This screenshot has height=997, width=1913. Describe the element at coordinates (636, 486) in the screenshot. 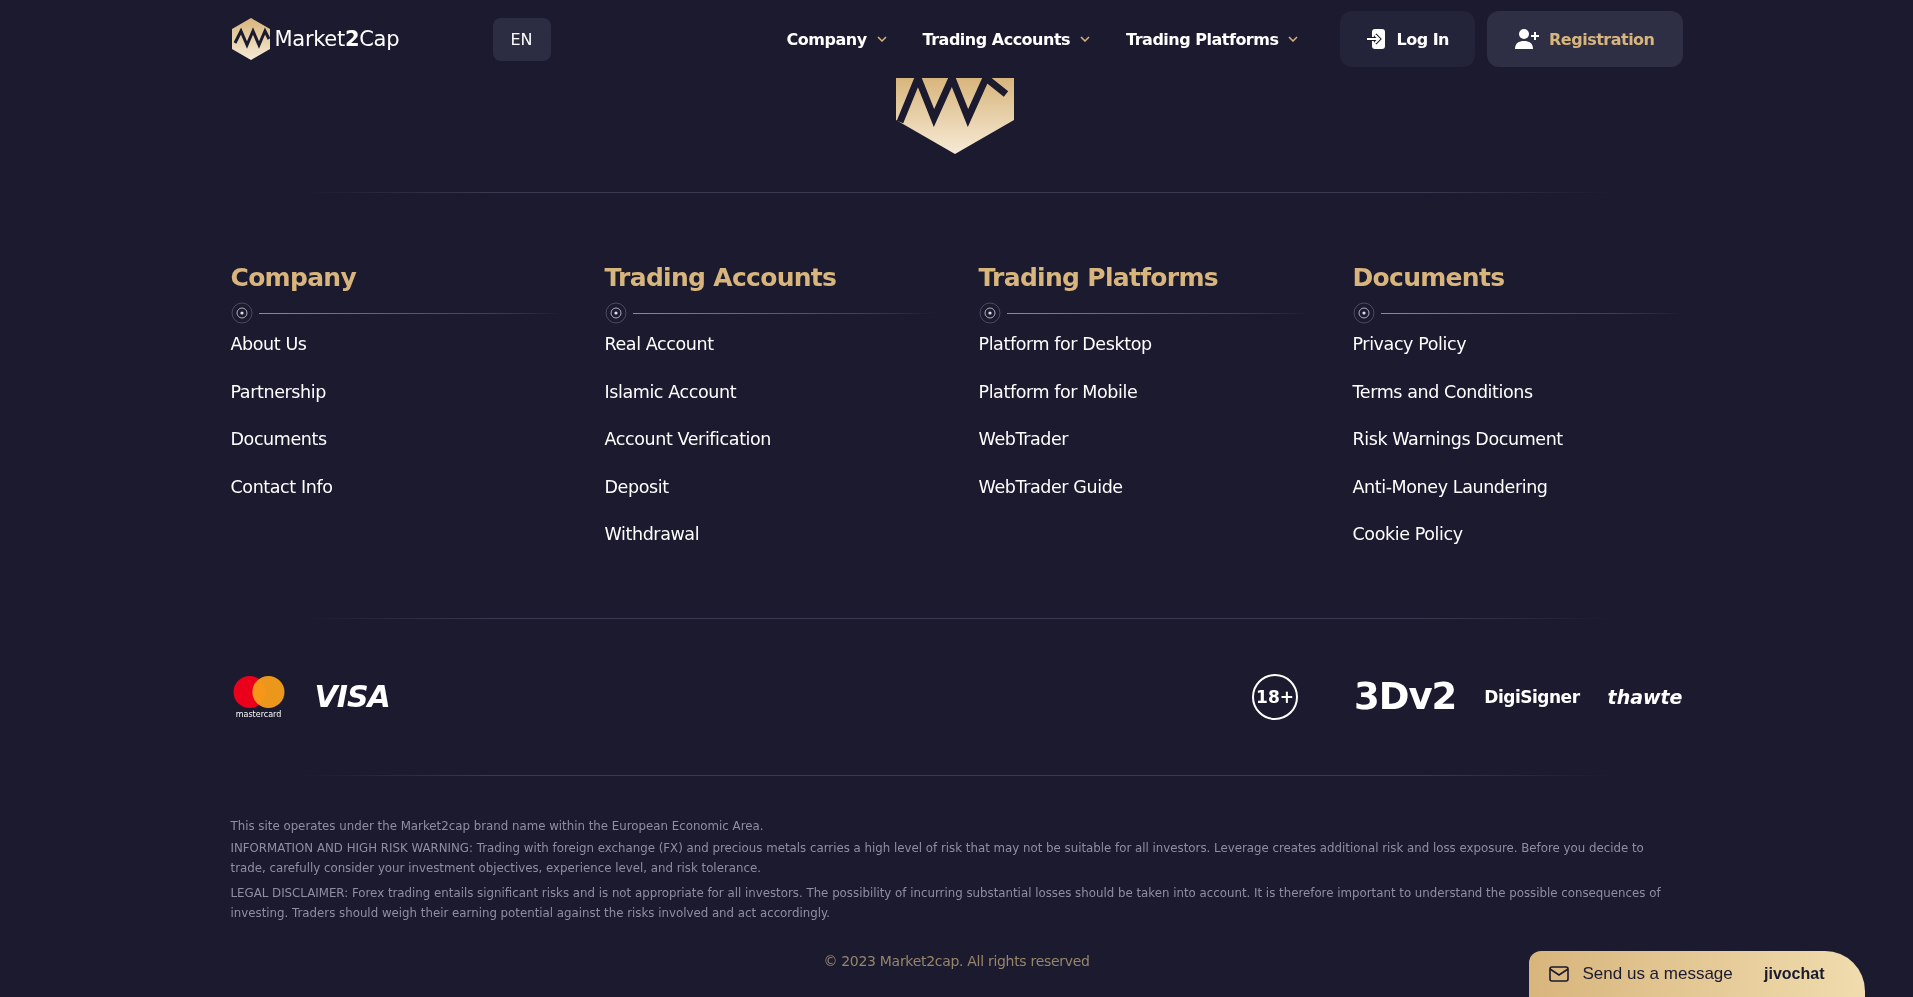

I see `footer-link: Deposit` at that location.